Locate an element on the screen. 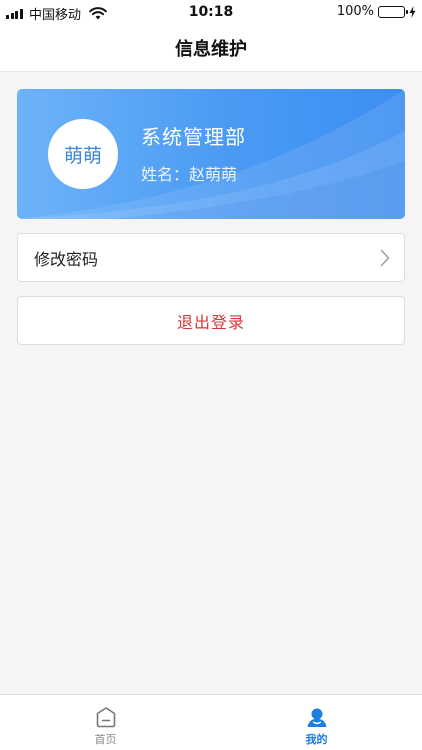 The image size is (422, 750). tab-mine-label: 我的 is located at coordinates (316, 739).